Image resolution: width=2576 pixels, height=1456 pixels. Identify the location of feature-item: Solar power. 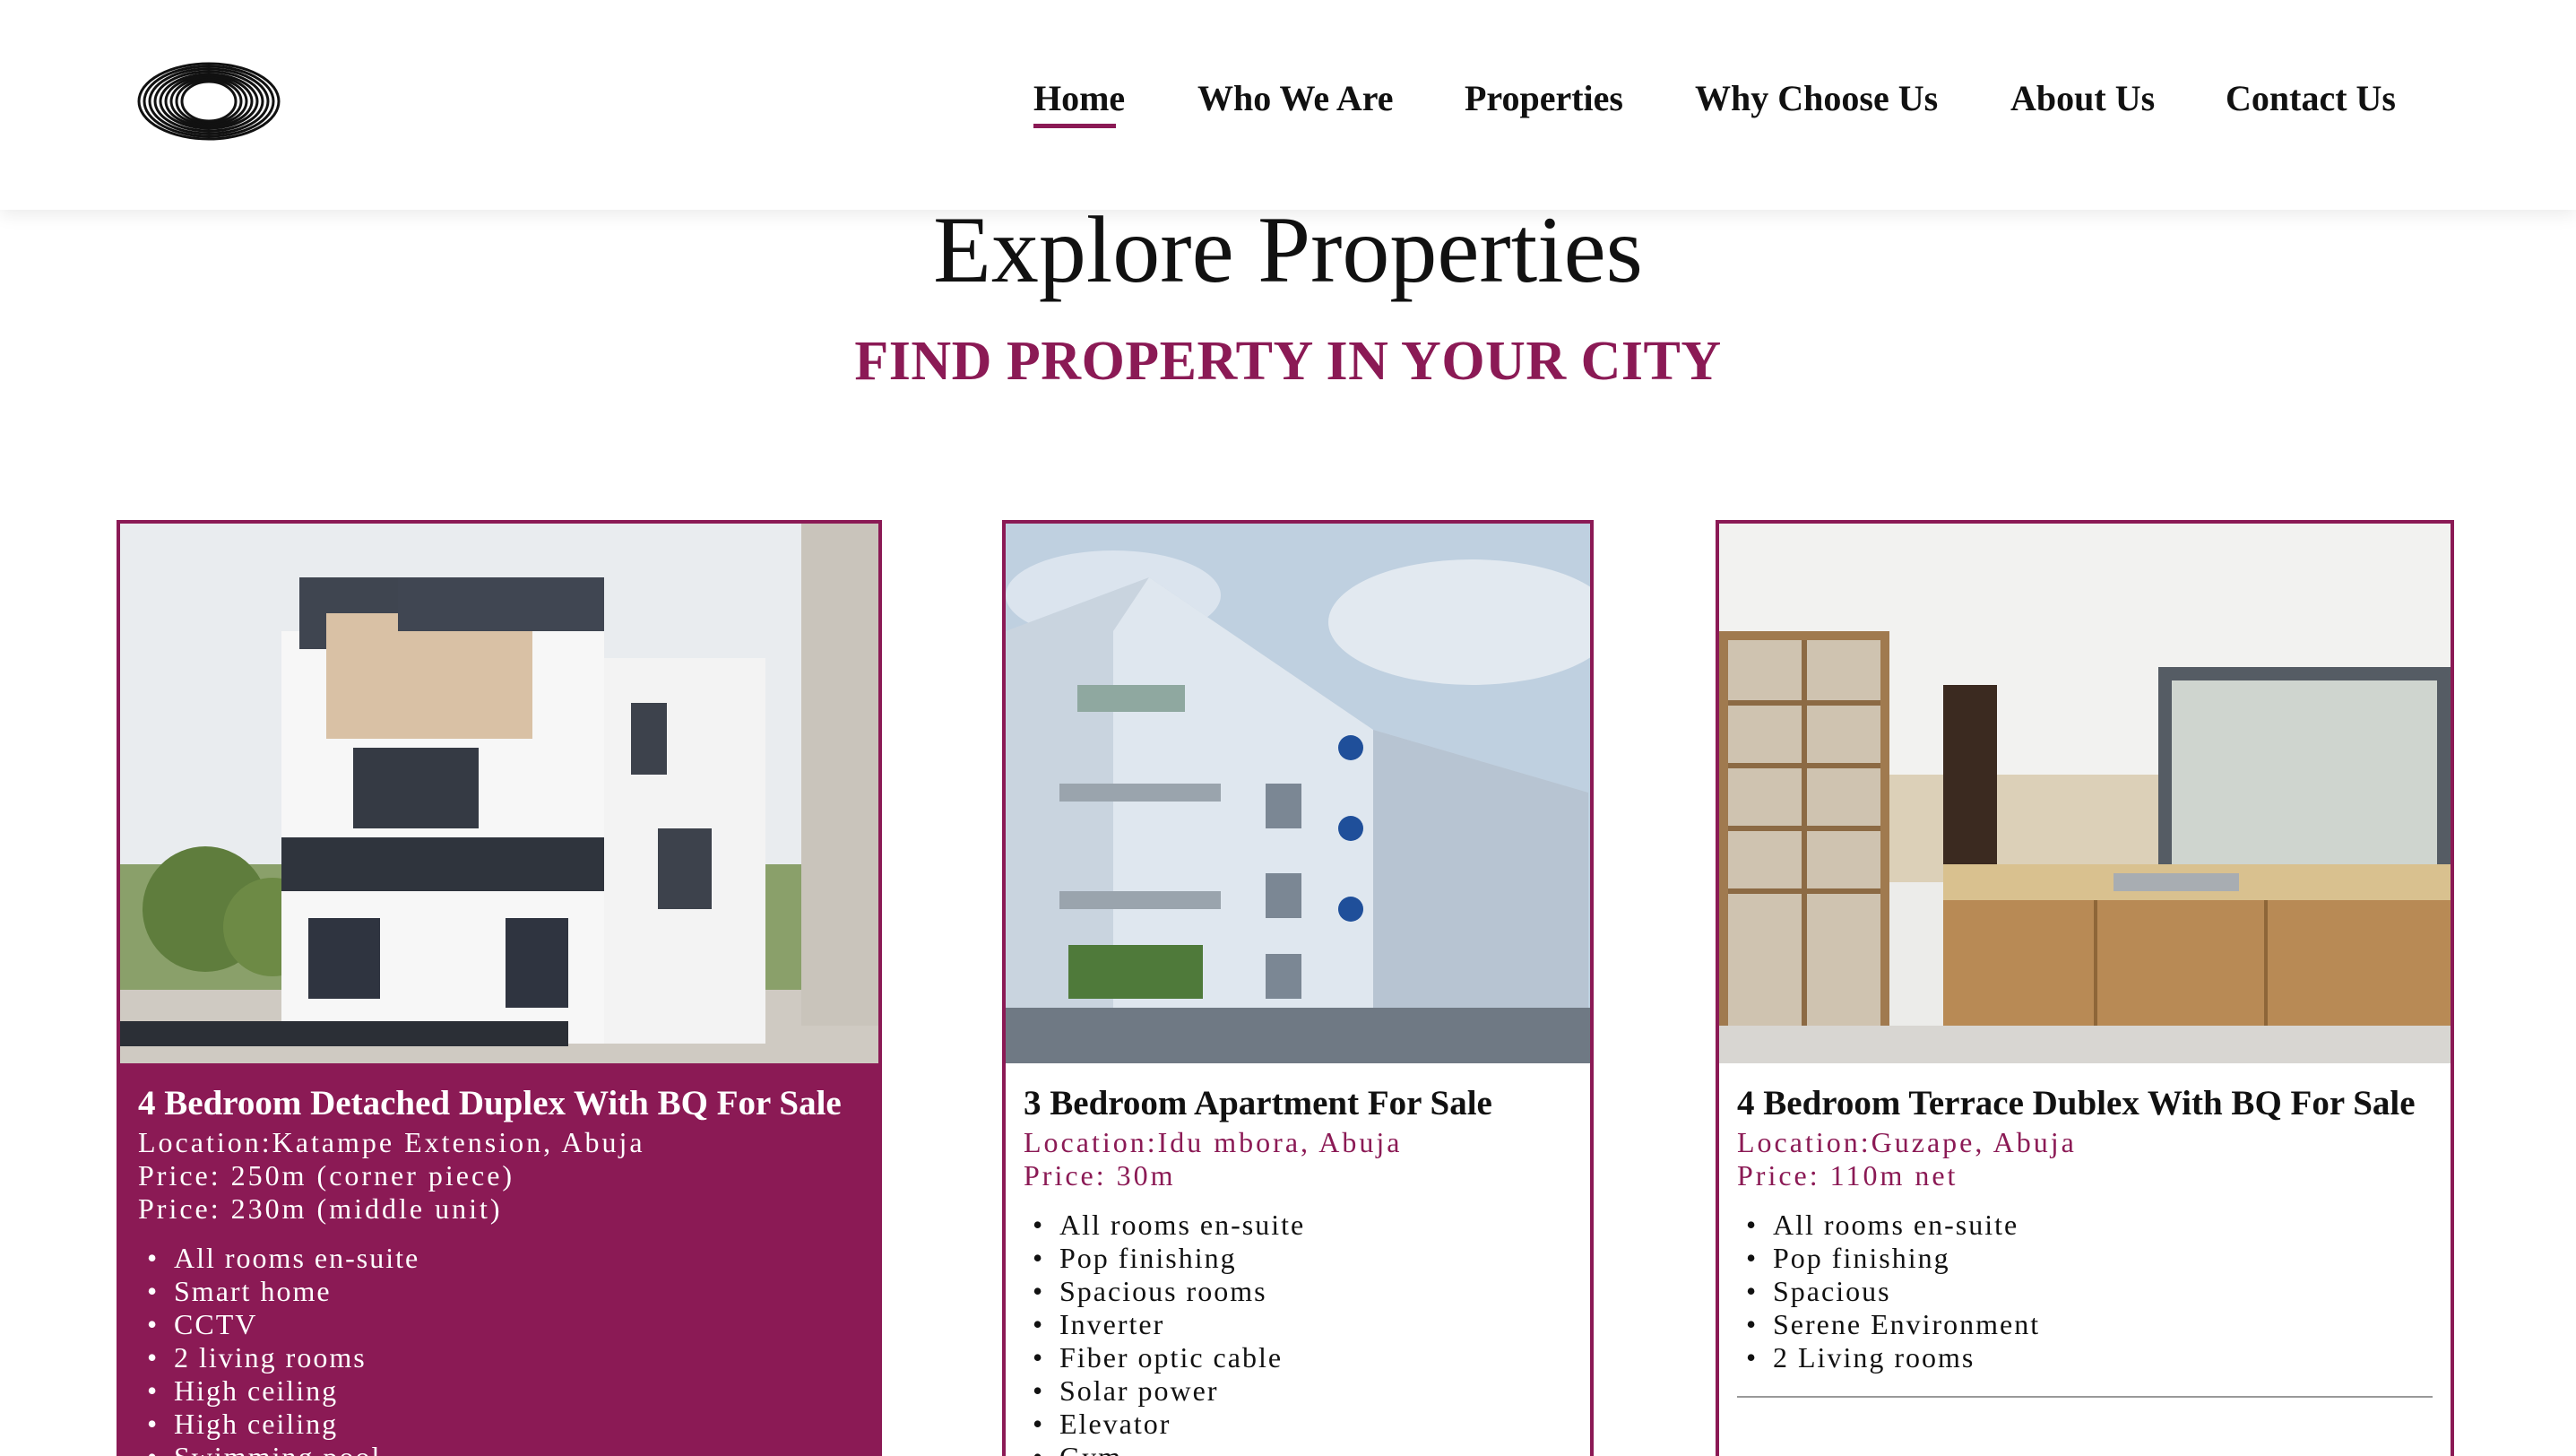
(1298, 1391).